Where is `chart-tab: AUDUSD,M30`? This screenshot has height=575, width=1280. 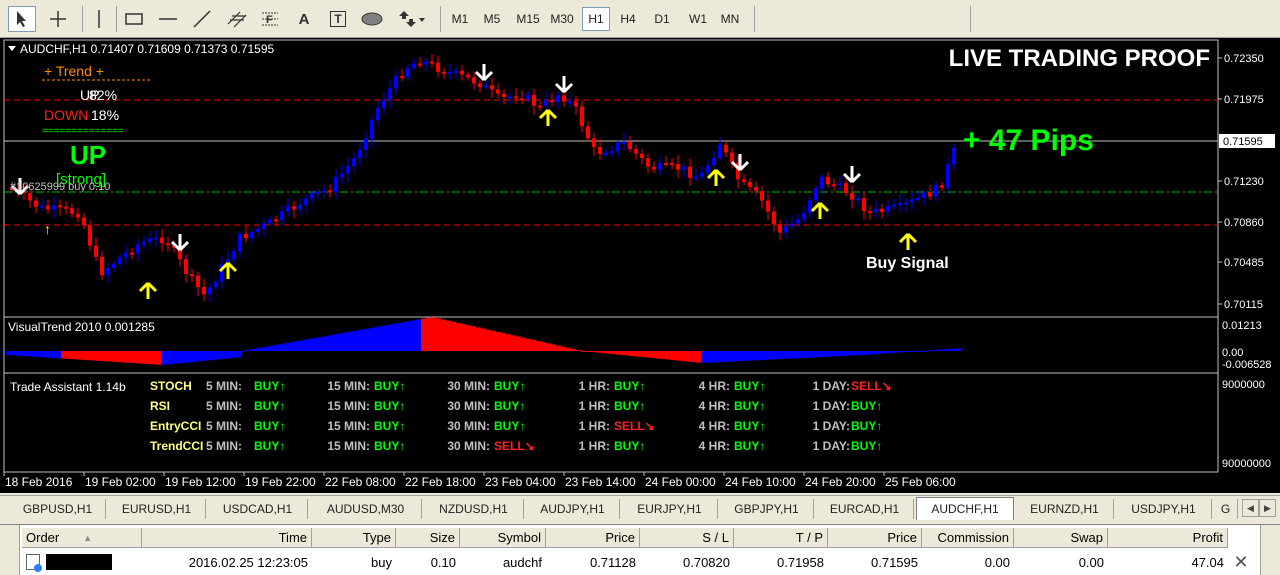
chart-tab: AUDUSD,M30 is located at coordinates (366, 509).